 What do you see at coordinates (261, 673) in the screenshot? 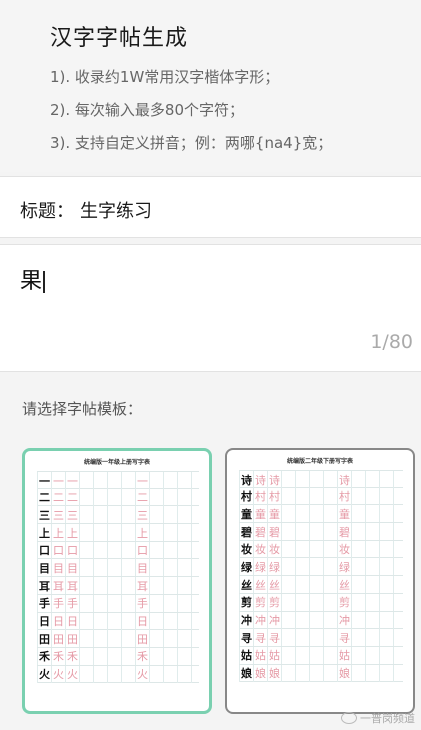
I see `template-cell: 娘` at bounding box center [261, 673].